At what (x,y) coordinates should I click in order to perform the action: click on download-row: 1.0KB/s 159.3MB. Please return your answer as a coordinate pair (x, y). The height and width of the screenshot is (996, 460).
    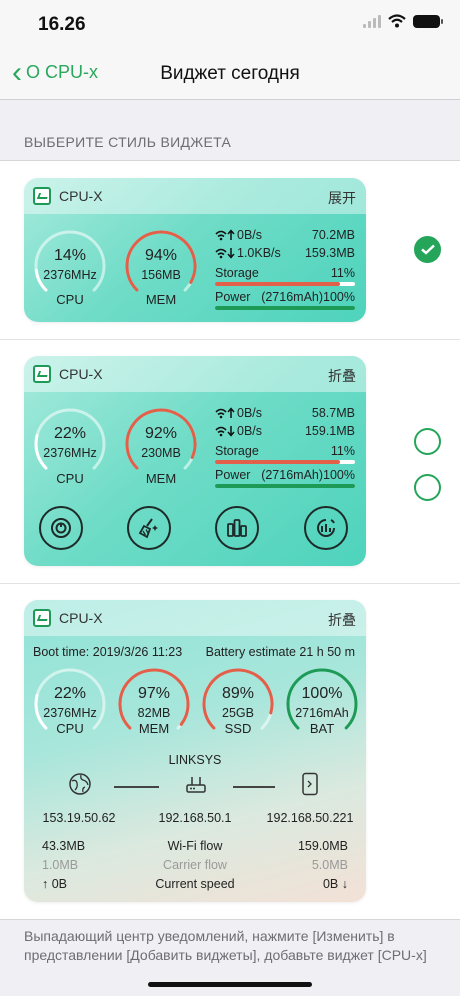
    Looking at the image, I should click on (285, 253).